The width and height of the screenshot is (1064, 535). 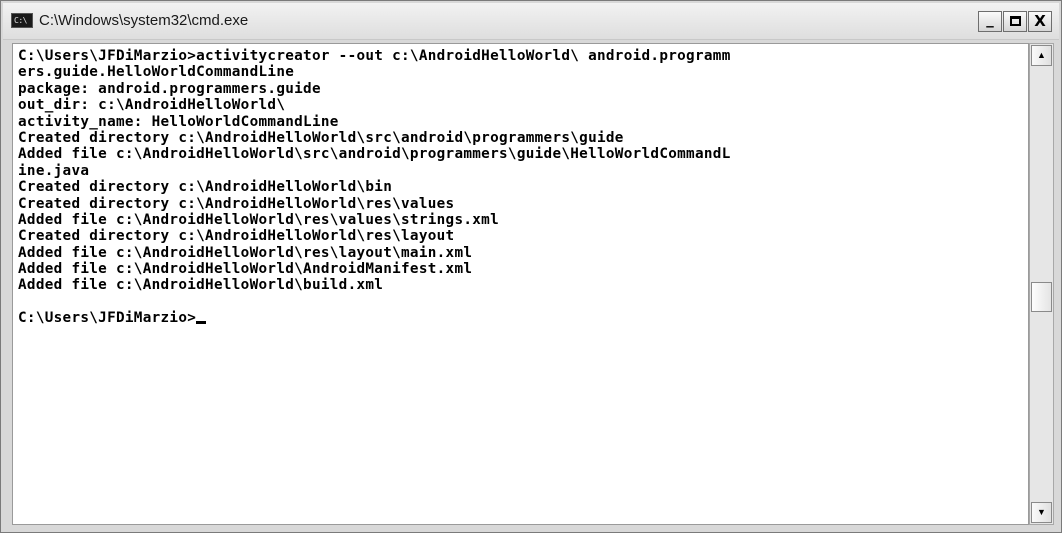 What do you see at coordinates (54, 170) in the screenshot?
I see `console-line: ine.java` at bounding box center [54, 170].